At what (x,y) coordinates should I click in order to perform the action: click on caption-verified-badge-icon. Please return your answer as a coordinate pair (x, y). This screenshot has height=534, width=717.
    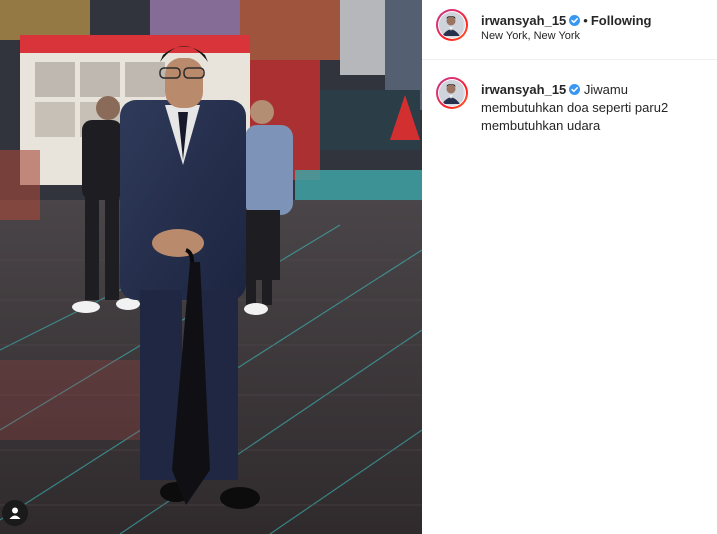
    Looking at the image, I should click on (575, 89).